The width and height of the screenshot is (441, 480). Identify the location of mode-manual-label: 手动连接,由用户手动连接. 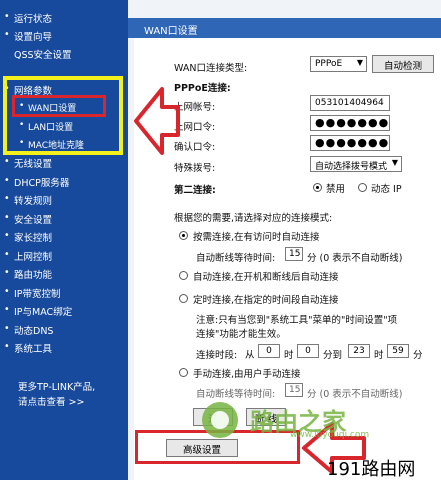
(247, 374).